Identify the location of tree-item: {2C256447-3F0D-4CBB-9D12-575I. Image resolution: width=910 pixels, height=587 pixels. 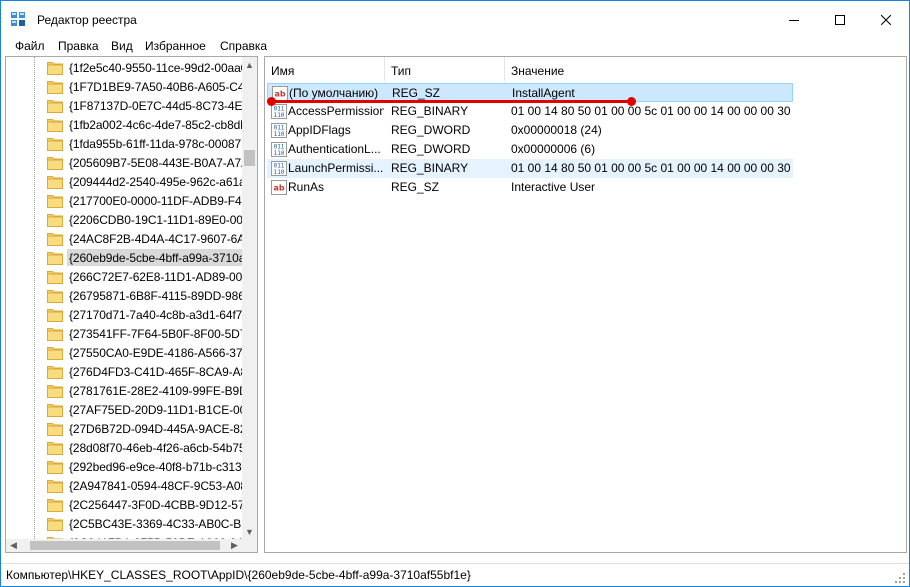
(124, 504).